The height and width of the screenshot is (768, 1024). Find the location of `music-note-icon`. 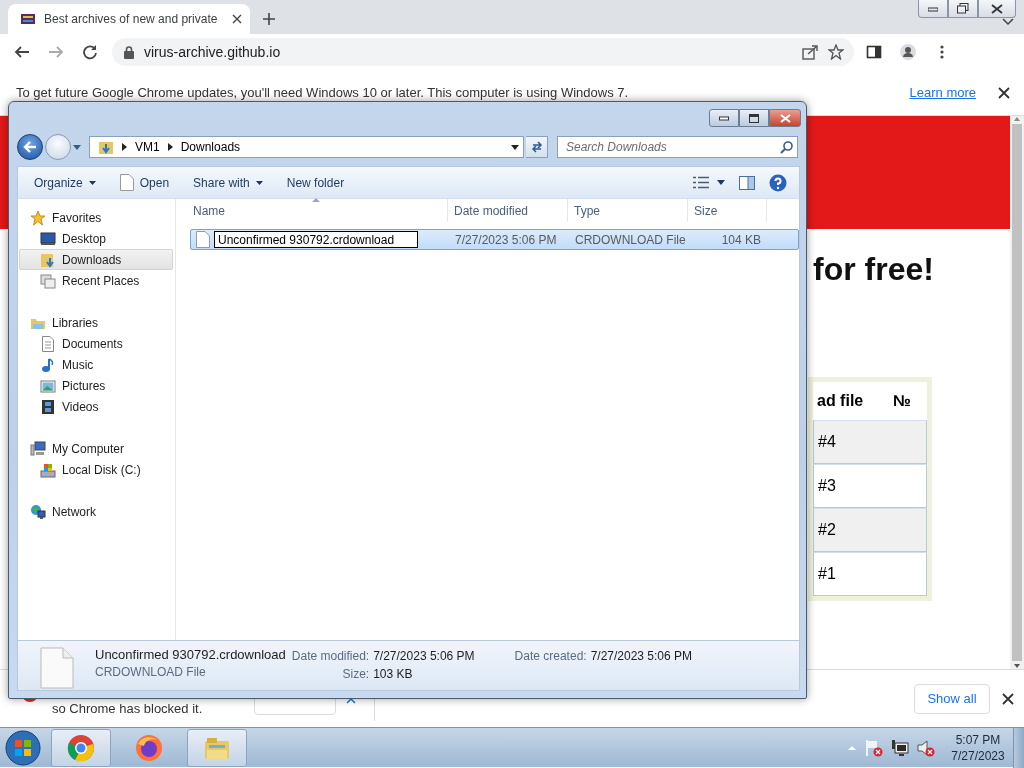

music-note-icon is located at coordinates (48, 364).